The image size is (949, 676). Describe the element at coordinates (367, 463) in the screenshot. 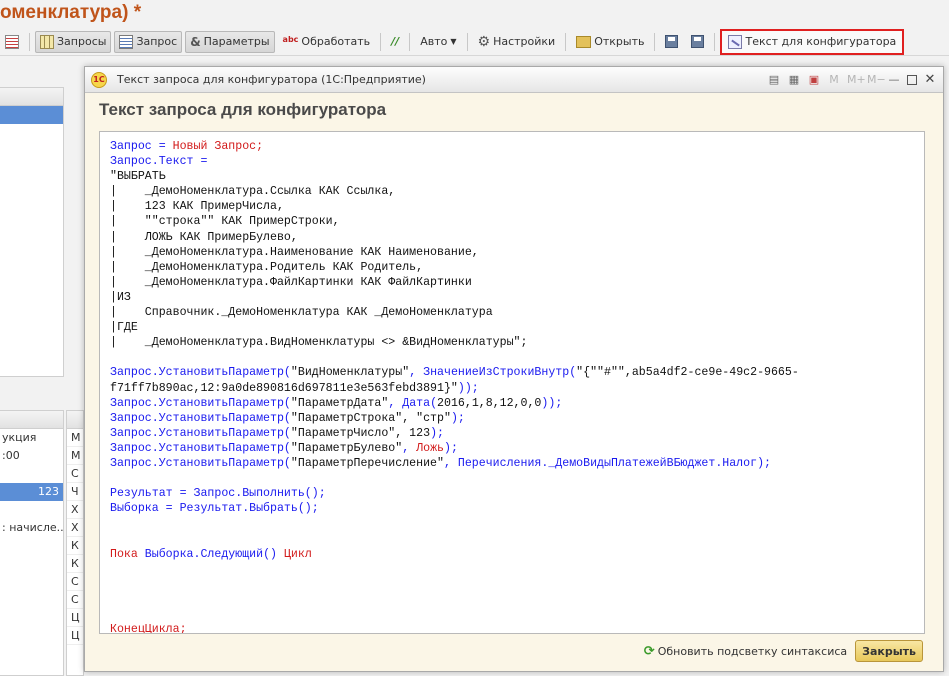

I see `code-token: "ПараметрПеречисление"` at that location.